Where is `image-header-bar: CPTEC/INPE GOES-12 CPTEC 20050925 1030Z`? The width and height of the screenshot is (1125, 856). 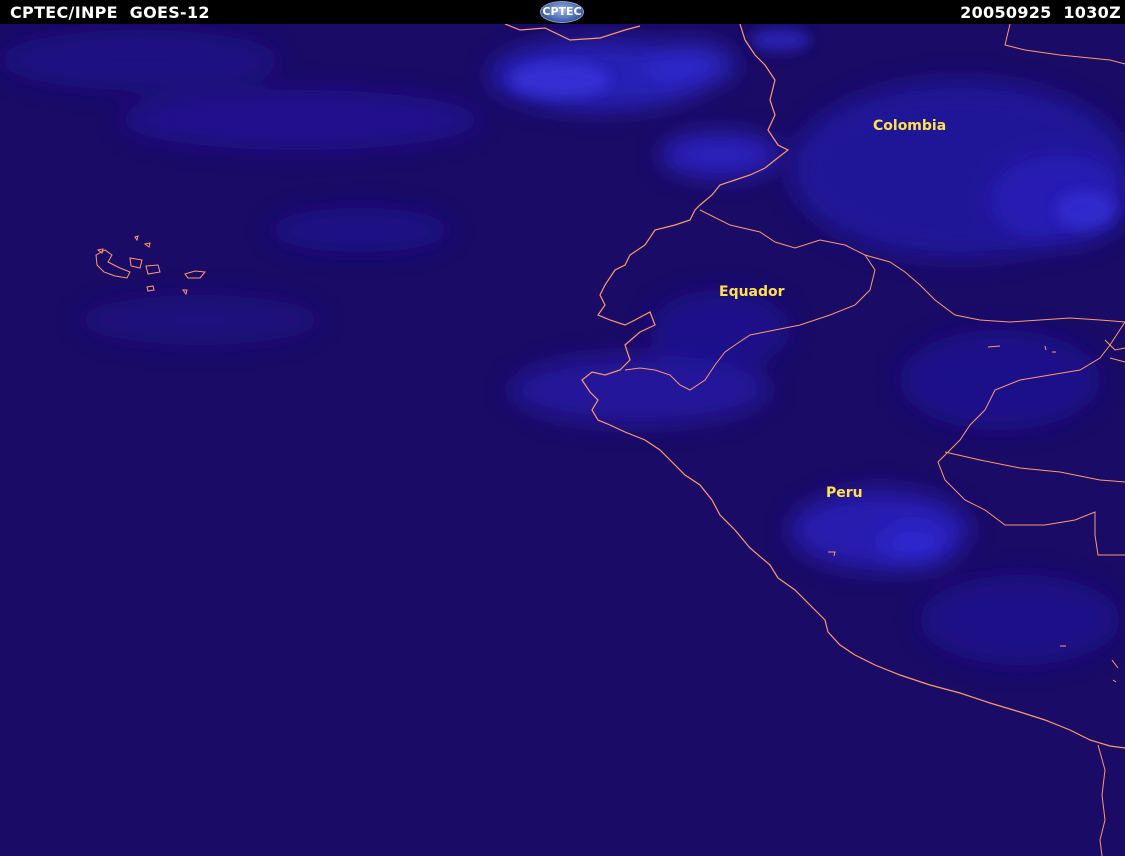 image-header-bar: CPTEC/INPE GOES-12 CPTEC 20050925 1030Z is located at coordinates (562, 12).